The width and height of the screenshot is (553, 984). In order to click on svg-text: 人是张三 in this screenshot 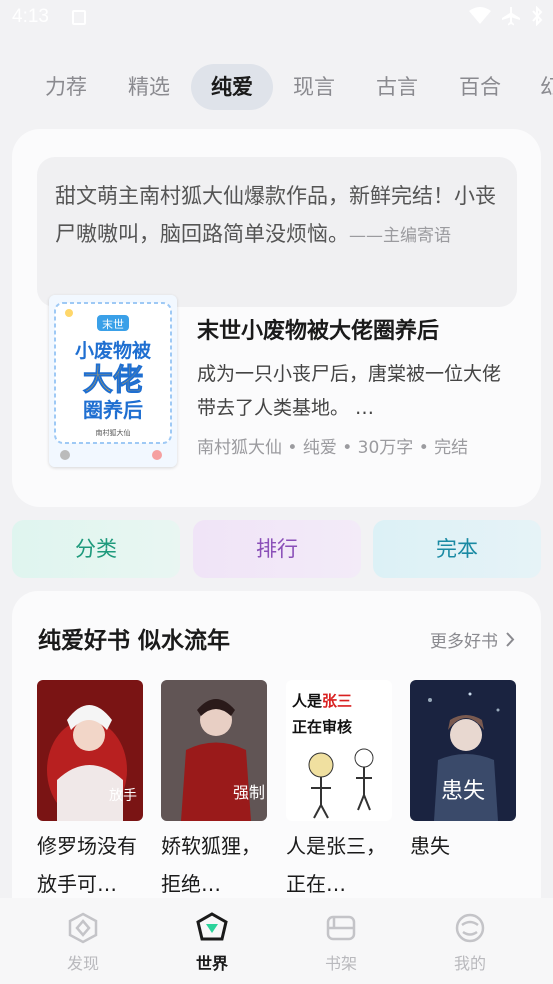, I will do `click(322, 701)`.